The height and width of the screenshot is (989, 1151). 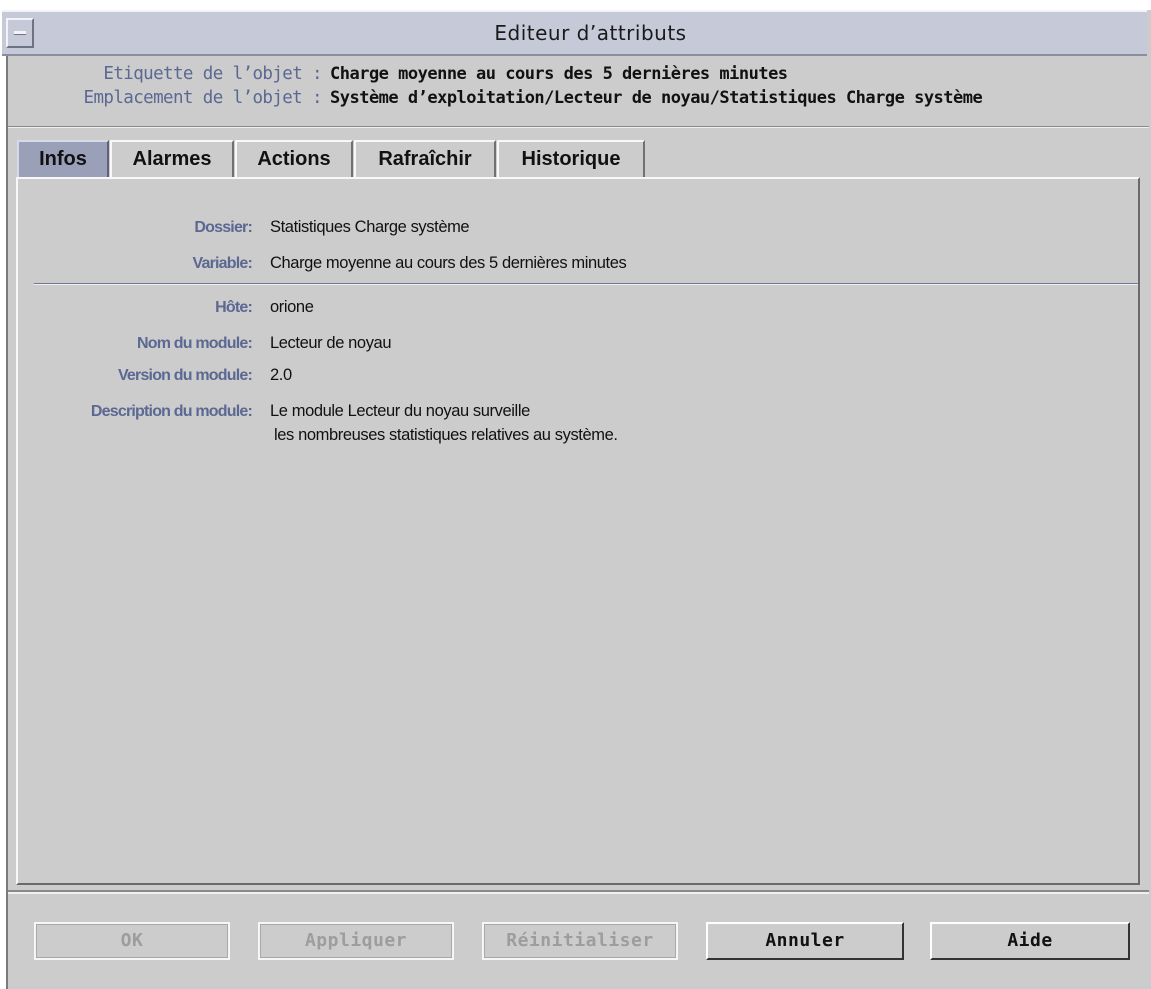 What do you see at coordinates (356, 941) in the screenshot?
I see `apply-button: Appliquer` at bounding box center [356, 941].